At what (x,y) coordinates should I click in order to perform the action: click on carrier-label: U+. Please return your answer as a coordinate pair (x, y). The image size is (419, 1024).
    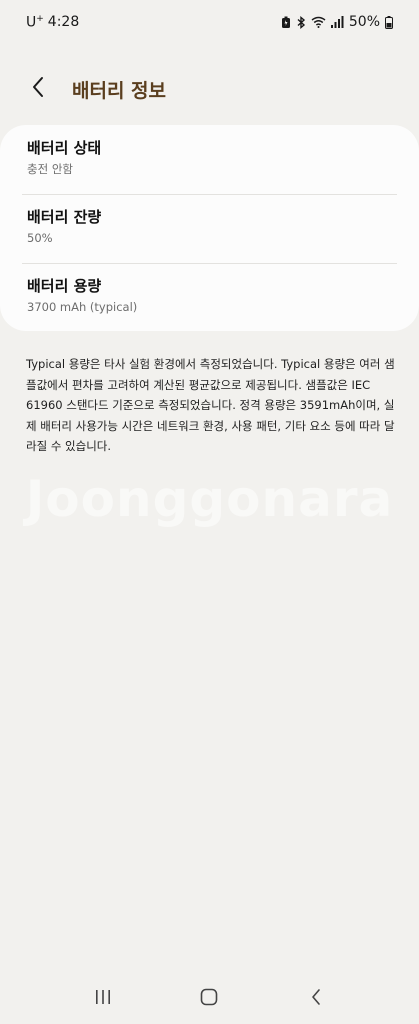
    Looking at the image, I should click on (35, 22).